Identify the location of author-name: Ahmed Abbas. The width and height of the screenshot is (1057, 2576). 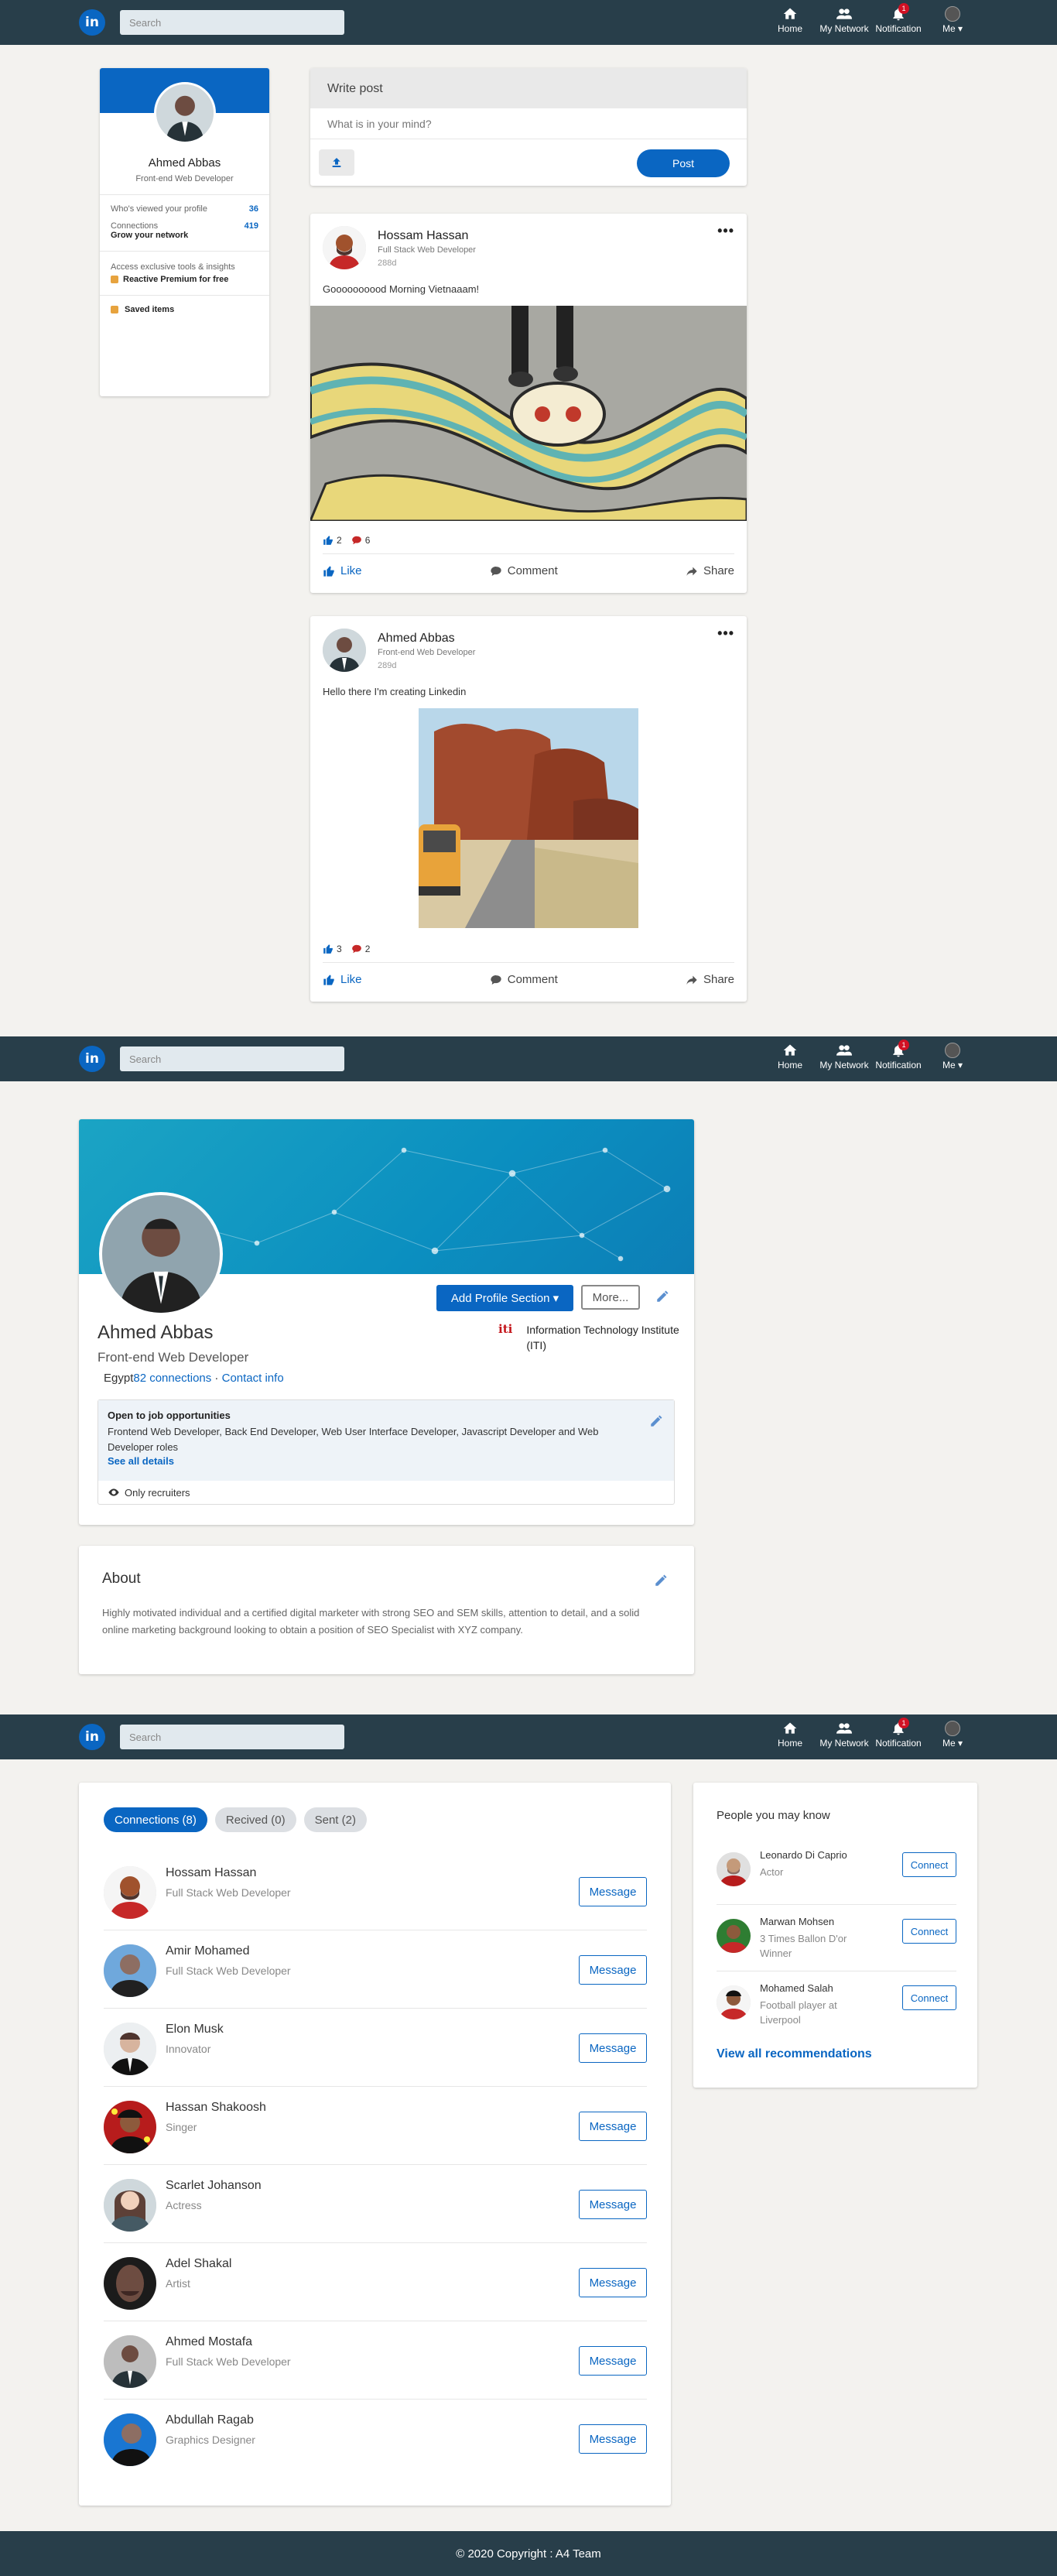
(416, 639).